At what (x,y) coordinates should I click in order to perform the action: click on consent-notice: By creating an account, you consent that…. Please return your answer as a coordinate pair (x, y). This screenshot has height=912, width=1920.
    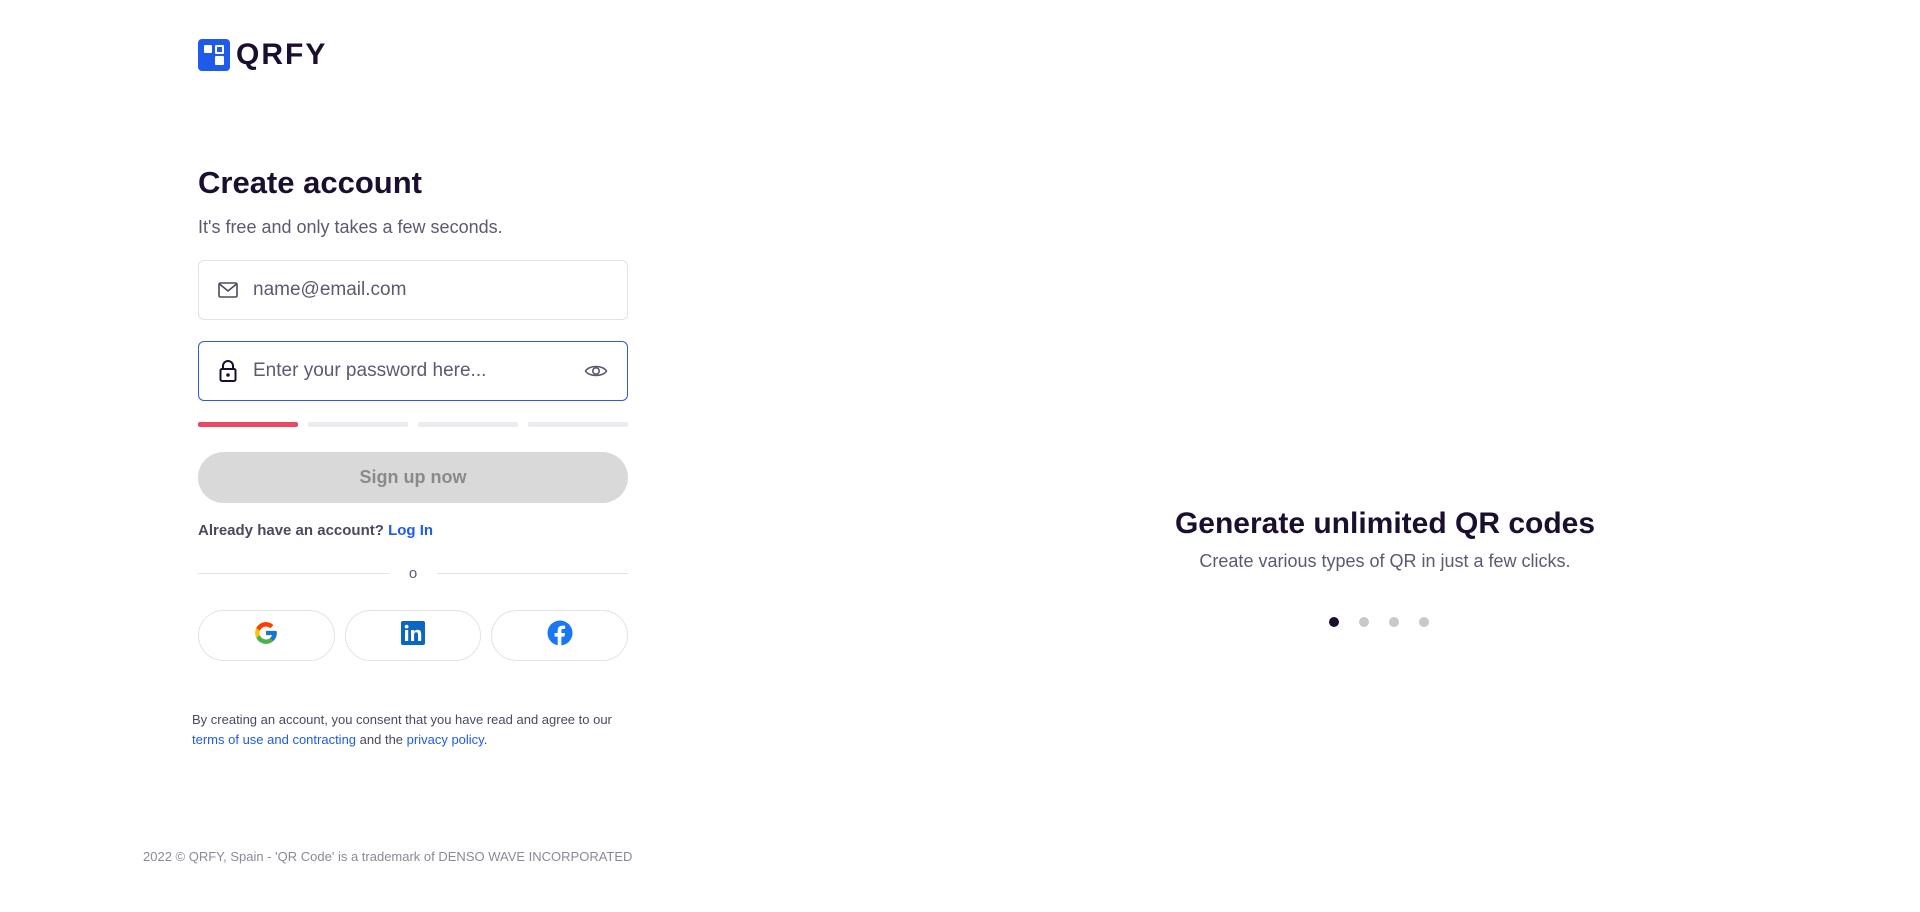
    Looking at the image, I should click on (422, 730).